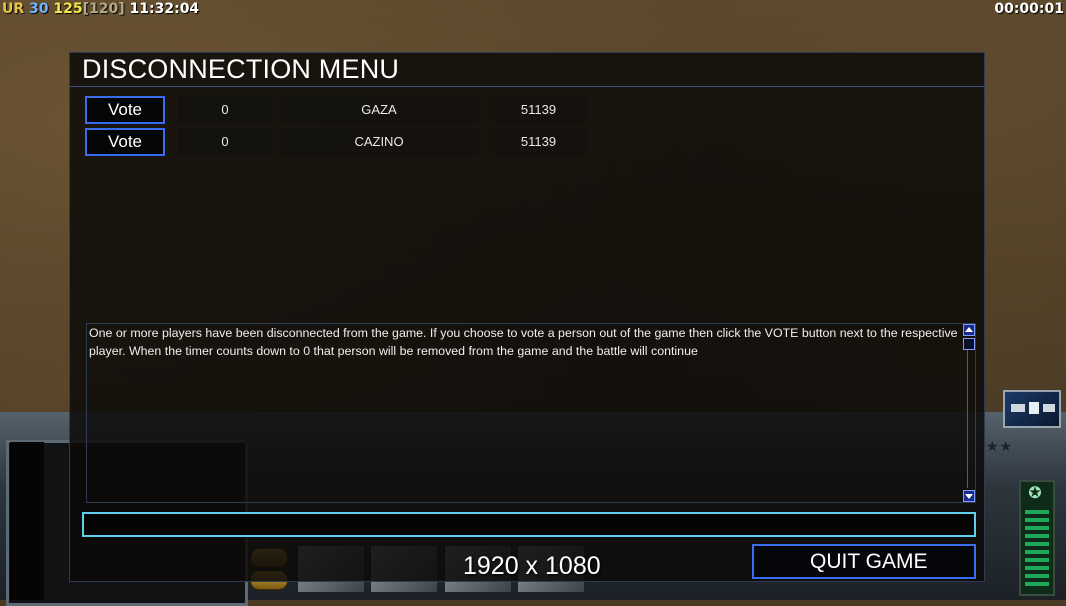  Describe the element at coordinates (864, 561) in the screenshot. I see `quit-game-button: QUIT GAME` at that location.